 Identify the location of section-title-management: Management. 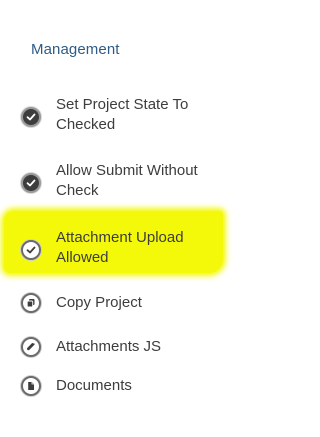
(75, 49).